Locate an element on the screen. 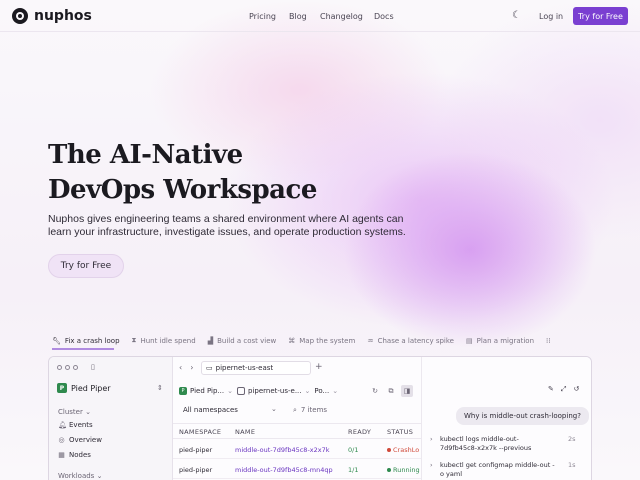  cell-ready: 1/1 is located at coordinates (353, 470).